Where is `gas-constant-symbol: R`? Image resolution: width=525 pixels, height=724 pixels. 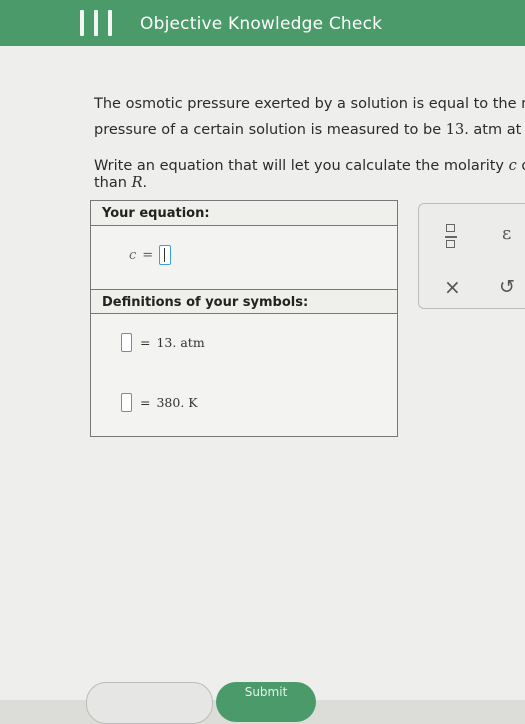 gas-constant-symbol: R is located at coordinates (137, 183).